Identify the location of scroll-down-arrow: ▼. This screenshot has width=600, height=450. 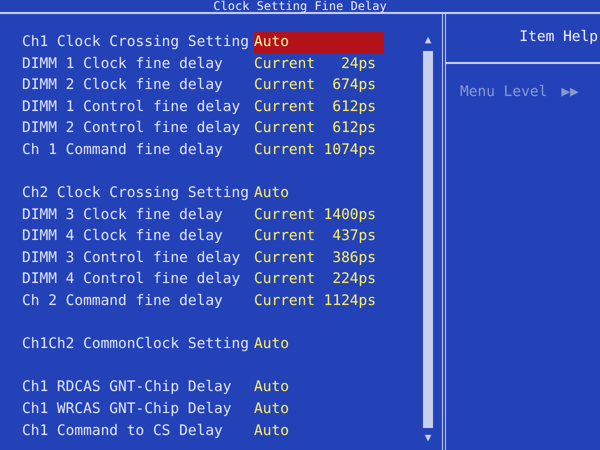
(428, 438).